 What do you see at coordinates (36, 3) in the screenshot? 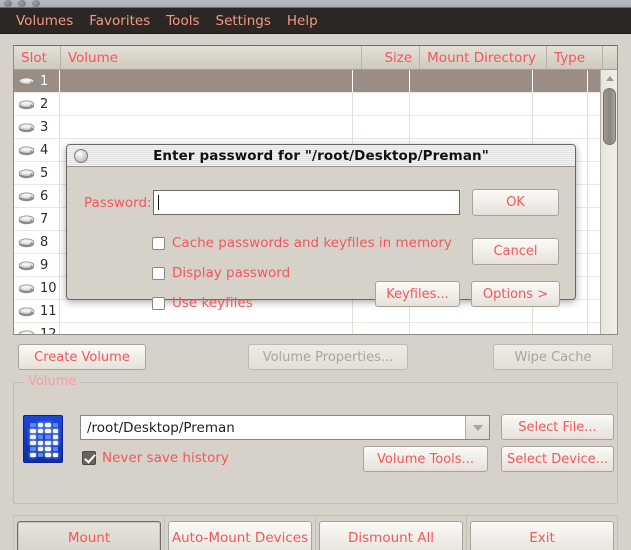
I see `window-button-maximize-icon` at bounding box center [36, 3].